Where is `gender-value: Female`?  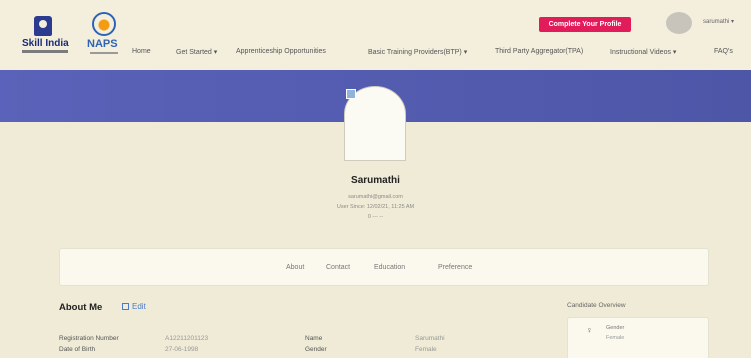 gender-value: Female is located at coordinates (426, 349).